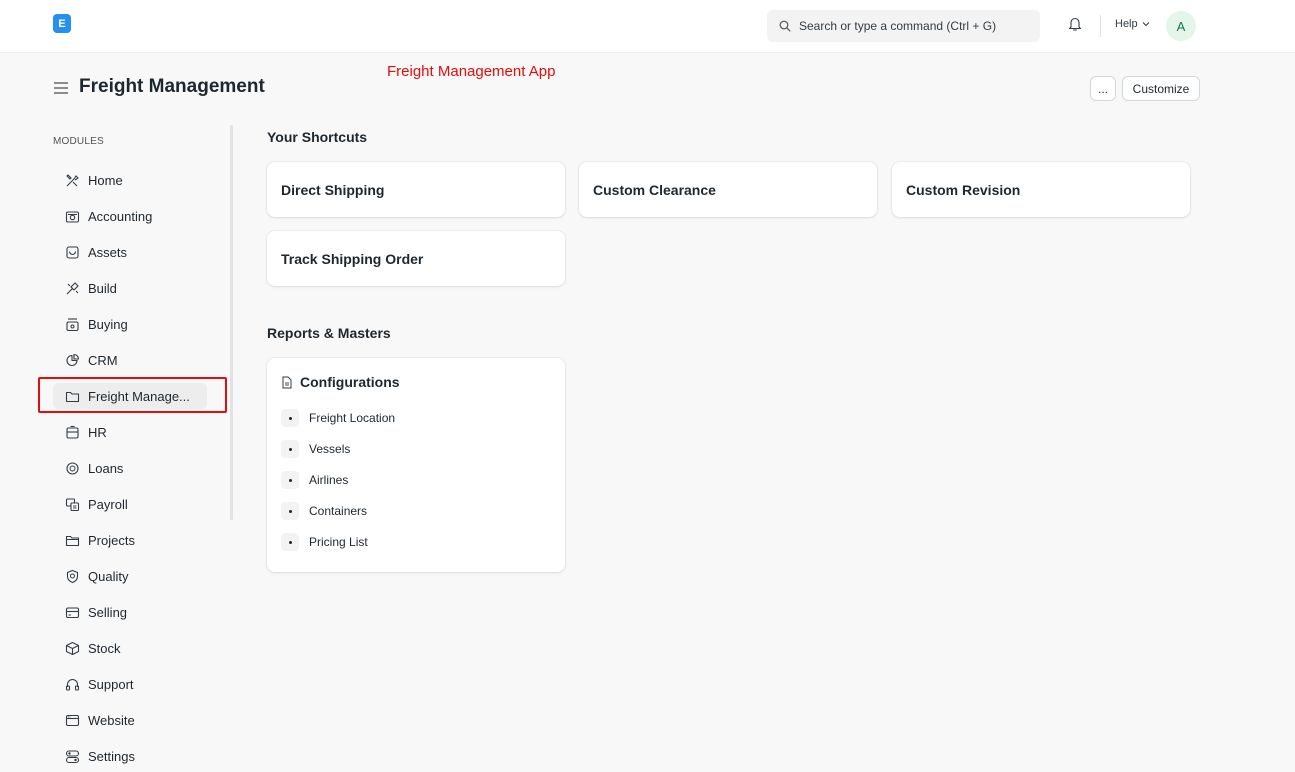  I want to click on sidebar-item-build: Build, so click(130, 288).